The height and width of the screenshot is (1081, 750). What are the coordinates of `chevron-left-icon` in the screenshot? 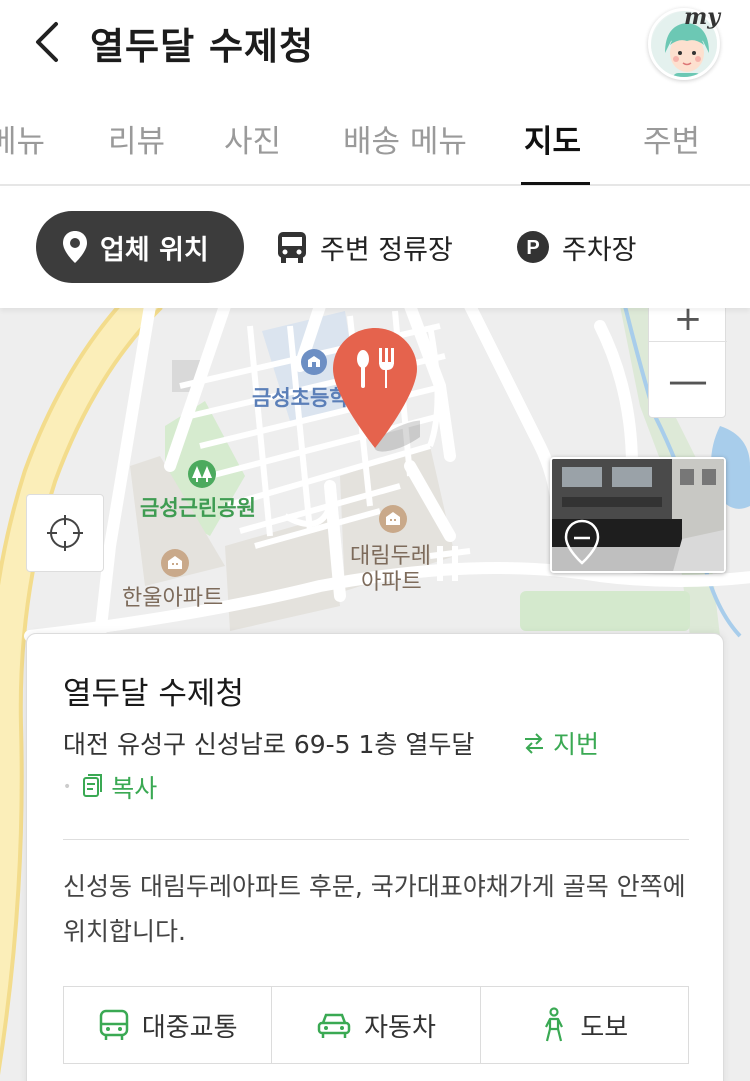 It's located at (47, 42).